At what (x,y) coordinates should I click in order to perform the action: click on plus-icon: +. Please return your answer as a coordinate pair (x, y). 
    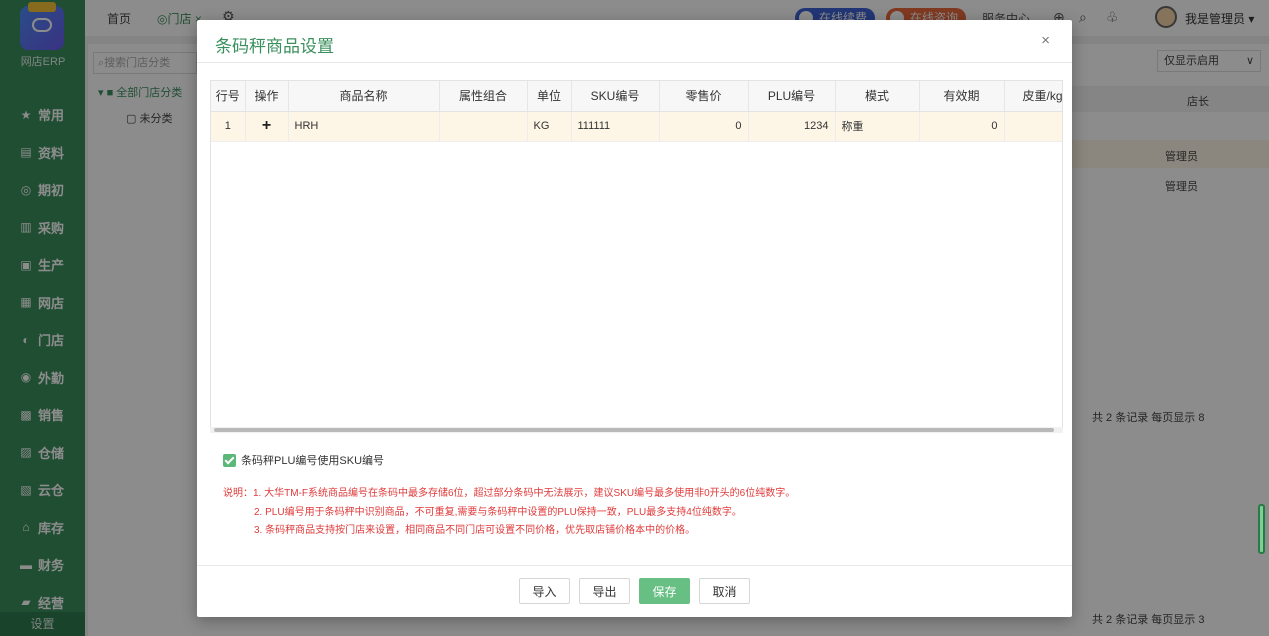
    Looking at the image, I should click on (266, 125).